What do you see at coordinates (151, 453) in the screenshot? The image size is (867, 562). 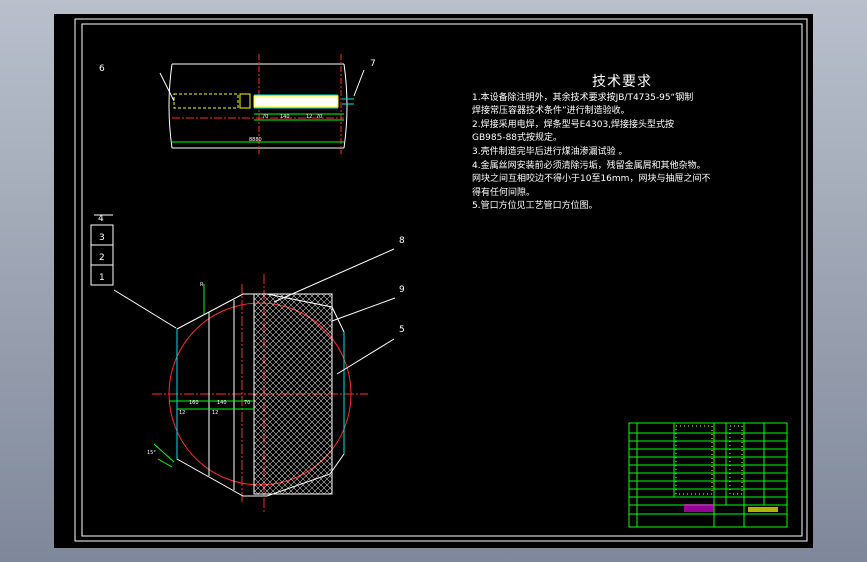 I see `dim-angle: 15°` at bounding box center [151, 453].